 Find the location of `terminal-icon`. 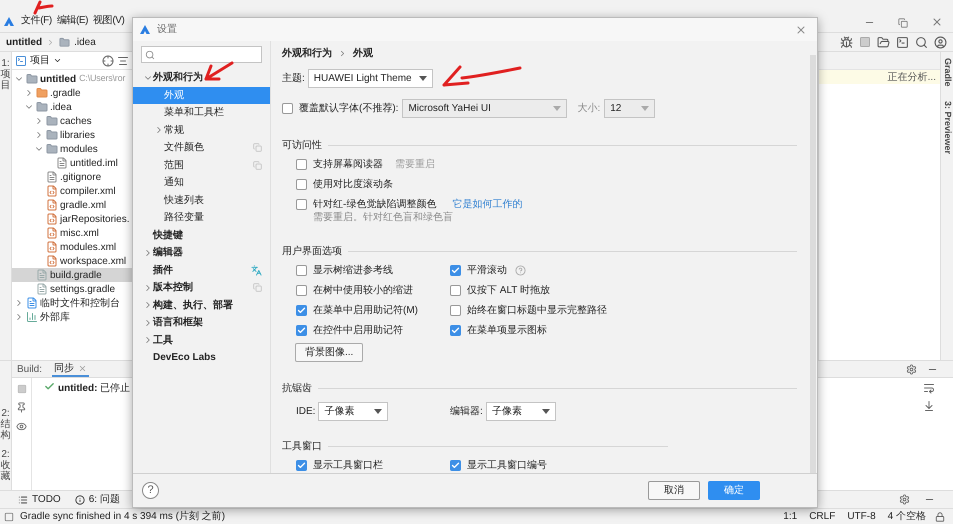

terminal-icon is located at coordinates (902, 42).